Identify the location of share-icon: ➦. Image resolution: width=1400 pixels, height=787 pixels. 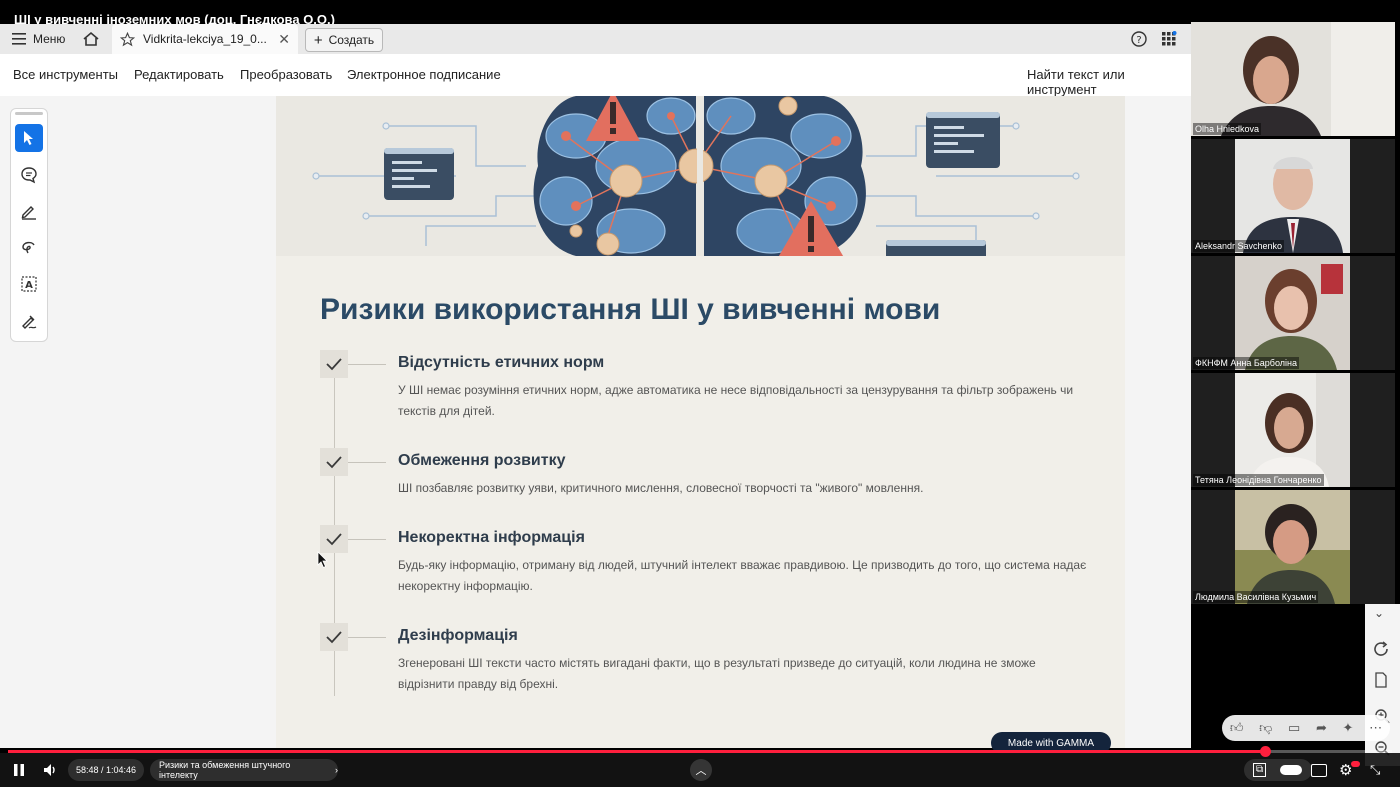
(1321, 728).